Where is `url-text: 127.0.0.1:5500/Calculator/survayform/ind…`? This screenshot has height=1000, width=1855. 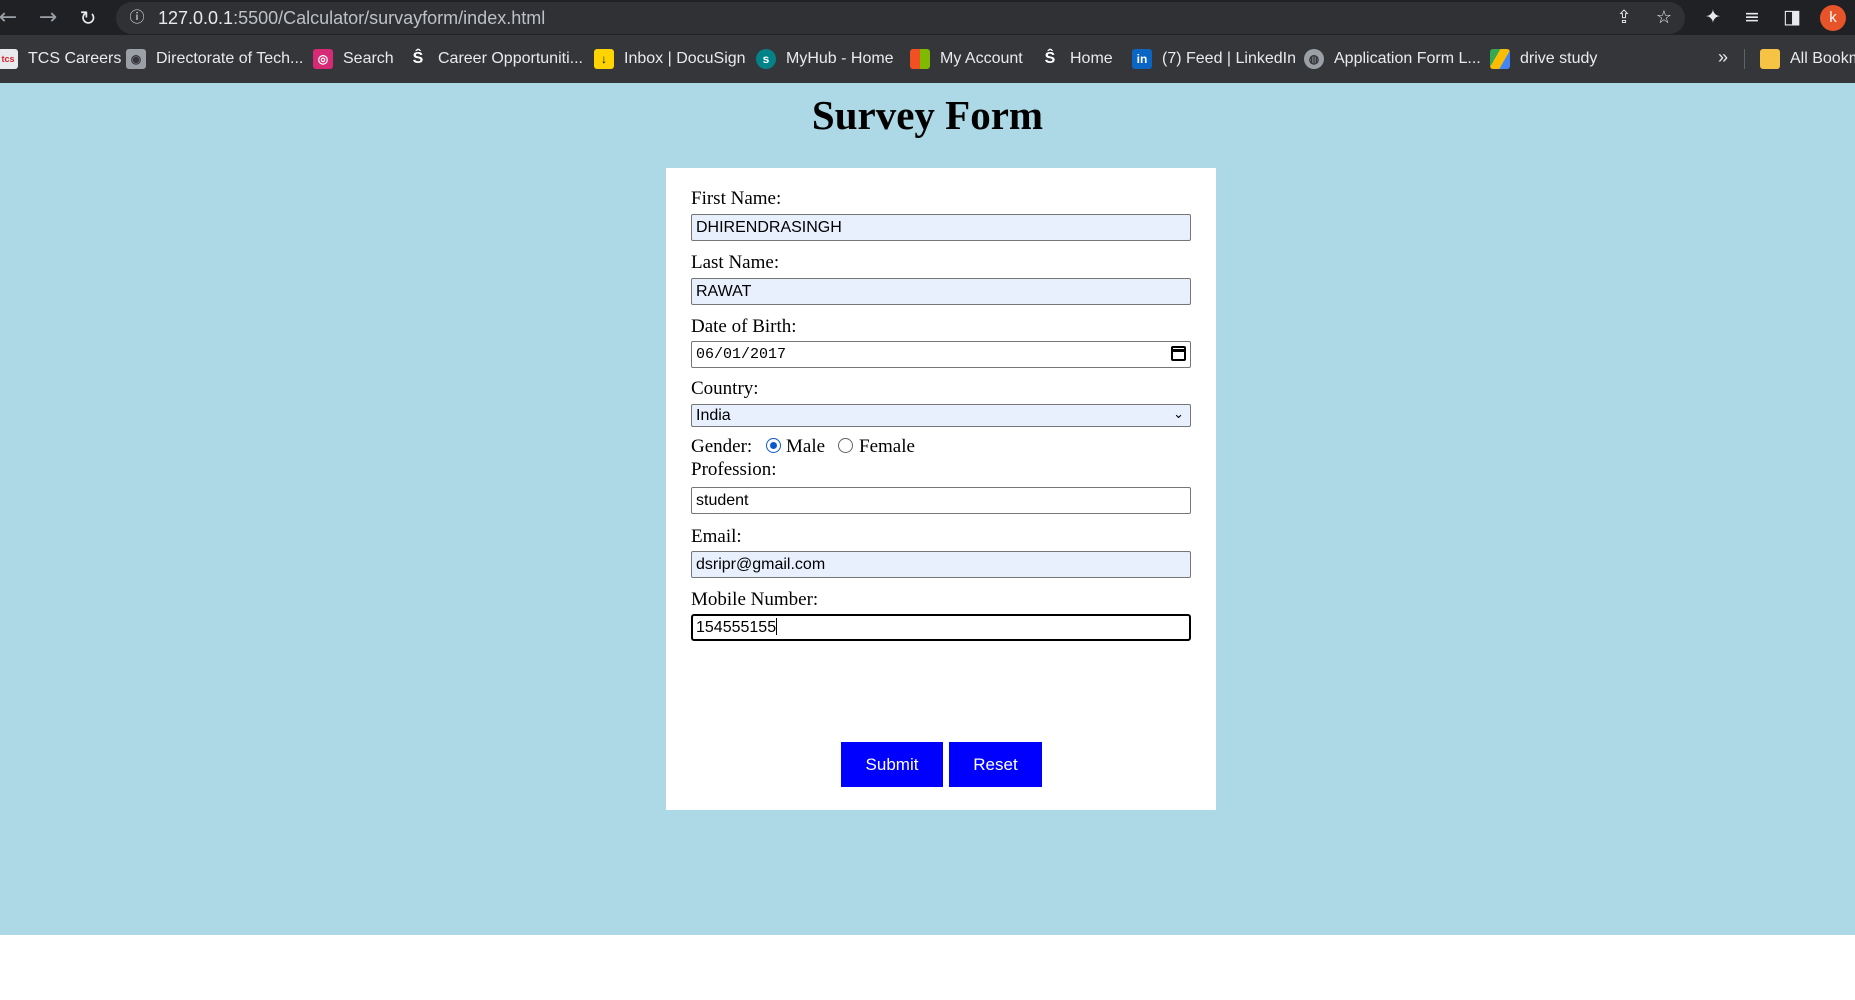 url-text: 127.0.0.1:5500/Calculator/survayform/ind… is located at coordinates (351, 18).